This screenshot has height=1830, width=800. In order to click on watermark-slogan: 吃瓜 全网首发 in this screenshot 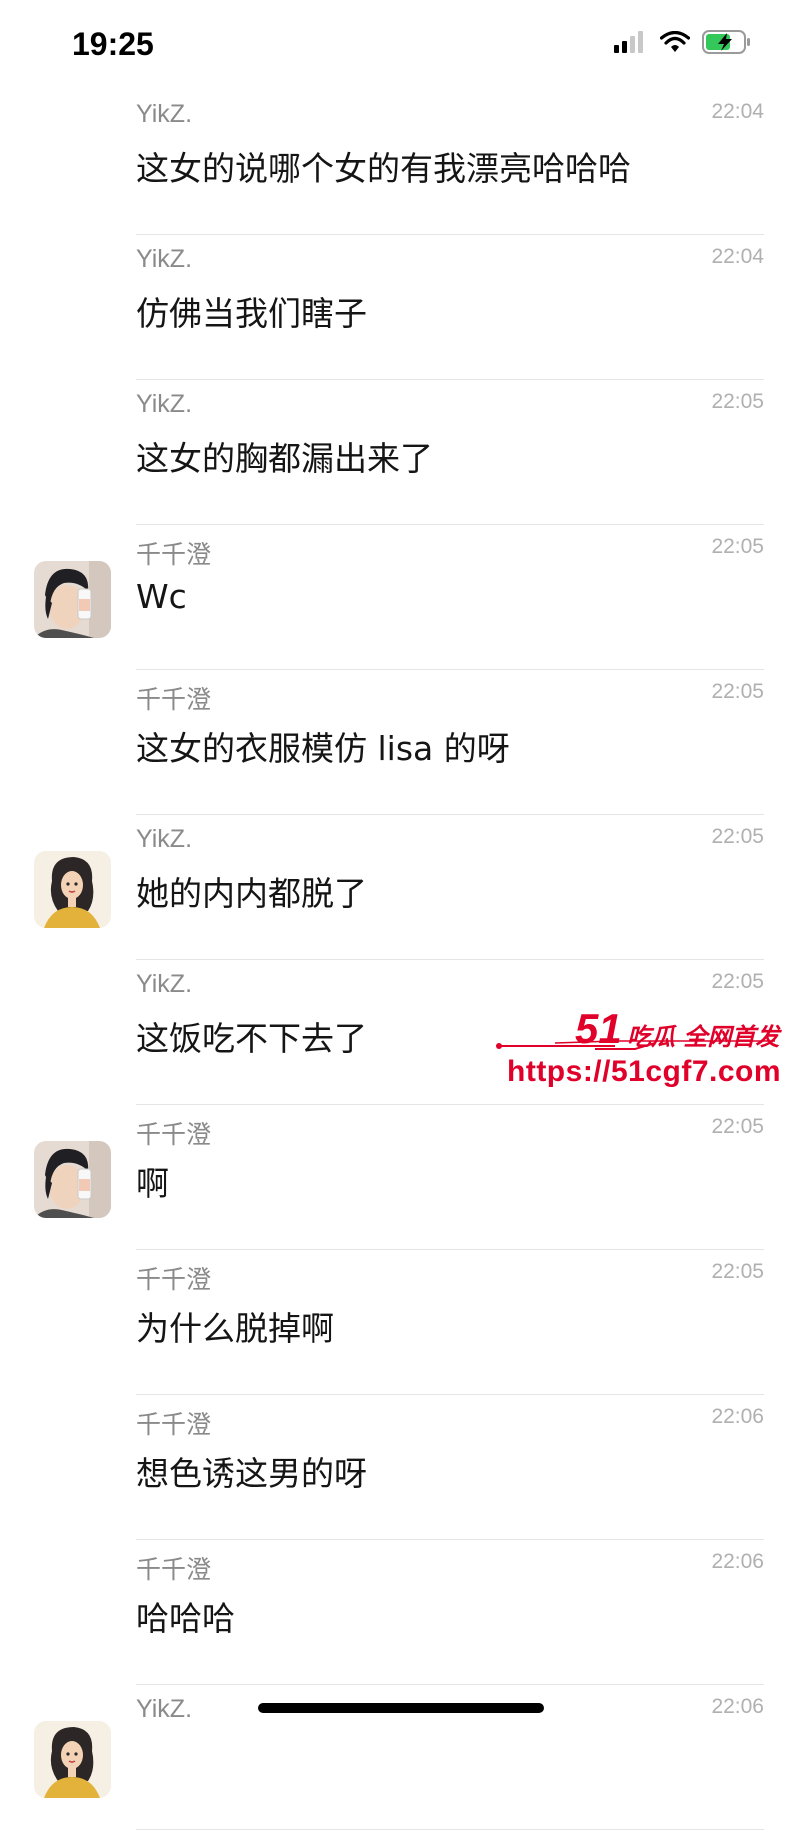, I will do `click(703, 1037)`.